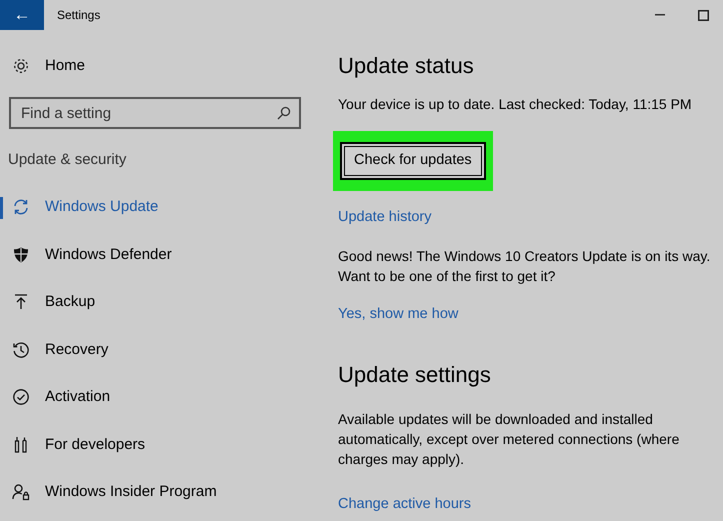 This screenshot has height=521, width=723. What do you see at coordinates (21, 349) in the screenshot?
I see `history-icon` at bounding box center [21, 349].